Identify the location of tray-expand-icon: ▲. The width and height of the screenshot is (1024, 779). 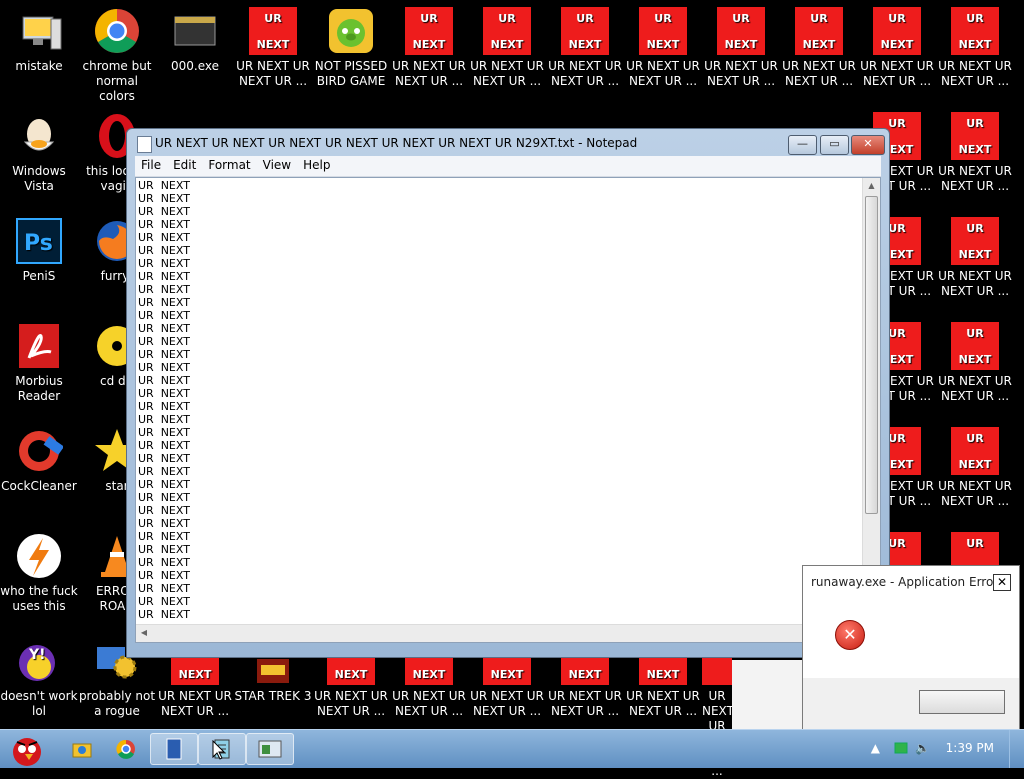
(875, 748).